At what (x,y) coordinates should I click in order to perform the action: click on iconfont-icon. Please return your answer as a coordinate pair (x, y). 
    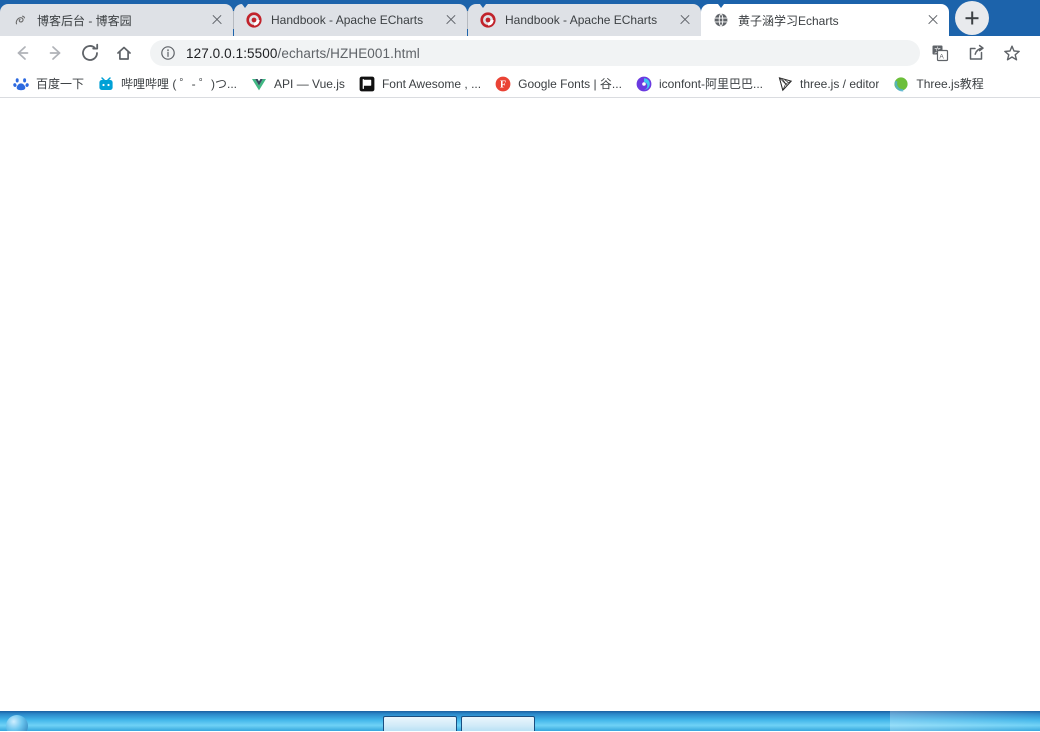
    Looking at the image, I should click on (644, 84).